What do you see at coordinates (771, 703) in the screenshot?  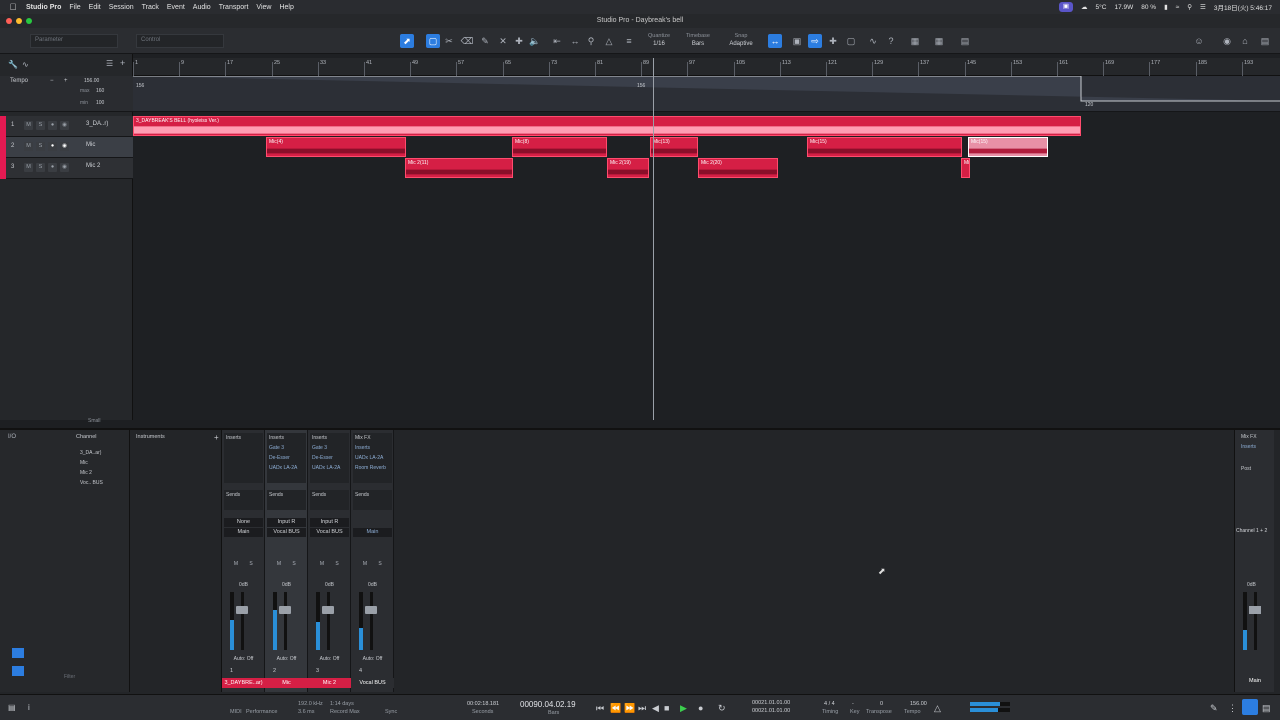 I see `loop-left: 00021.01.01.00` at bounding box center [771, 703].